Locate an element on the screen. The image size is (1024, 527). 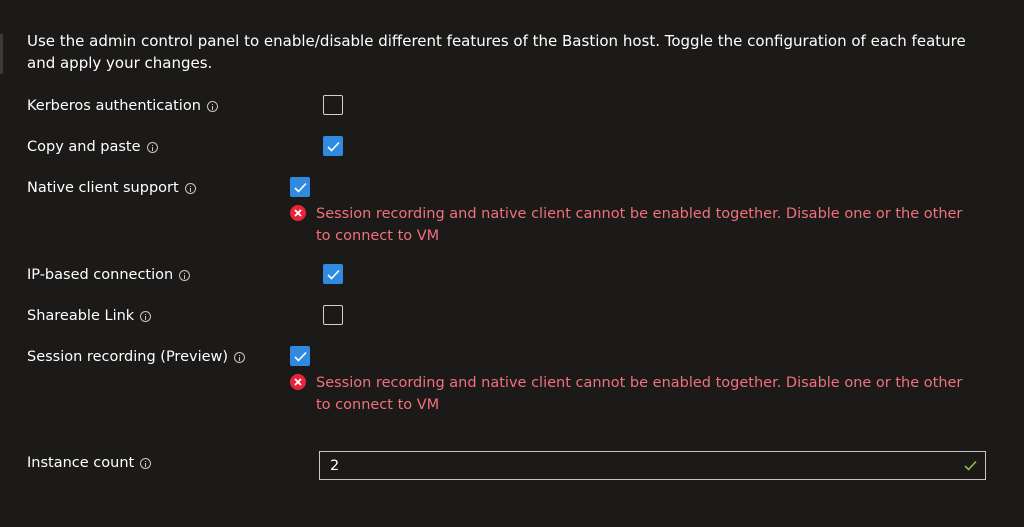
feature-row-kerberos: Kerberos authentication is located at coordinates (122, 106).